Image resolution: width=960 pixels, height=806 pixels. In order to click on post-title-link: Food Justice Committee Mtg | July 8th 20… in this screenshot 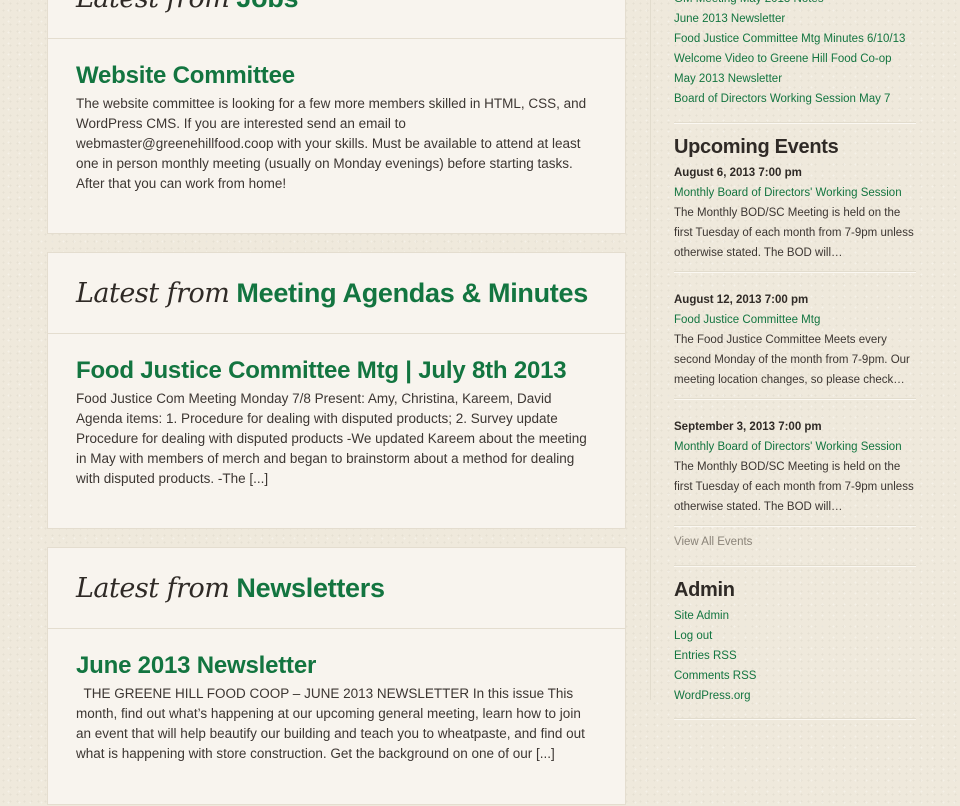, I will do `click(321, 370)`.